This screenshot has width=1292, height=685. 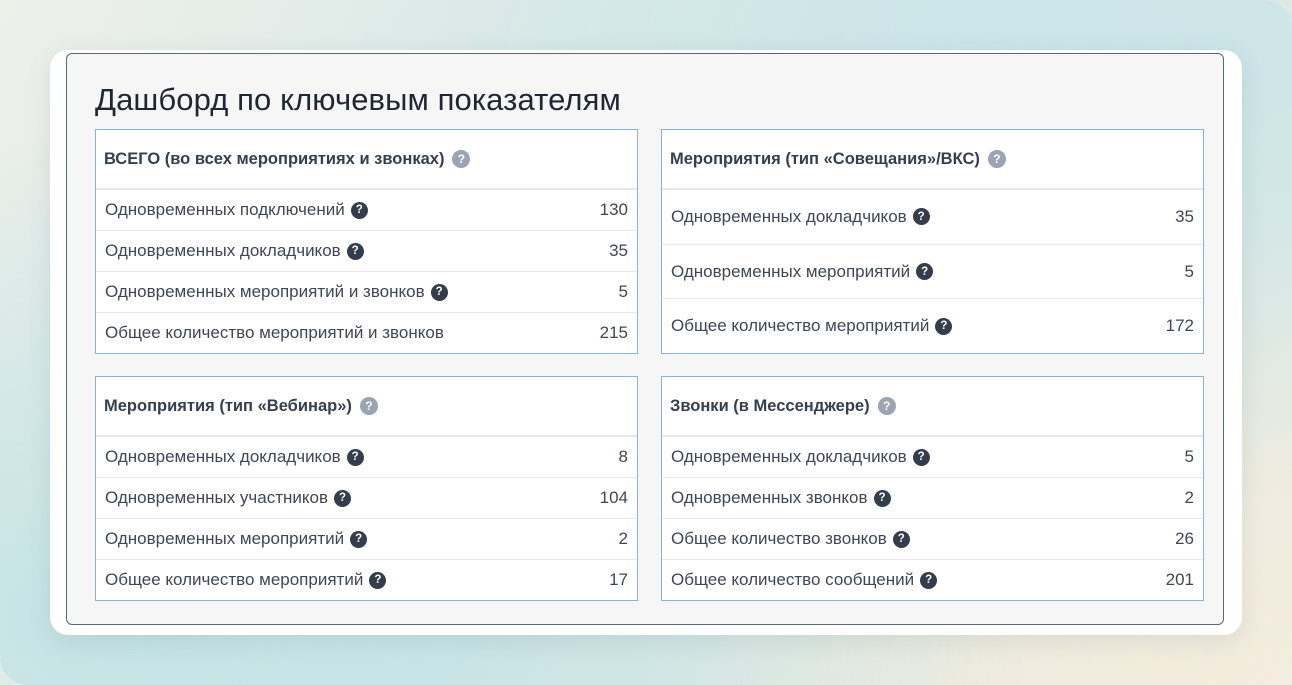 What do you see at coordinates (274, 332) in the screenshot?
I see `stat-label: Общее количество мероприятий и звонков` at bounding box center [274, 332].